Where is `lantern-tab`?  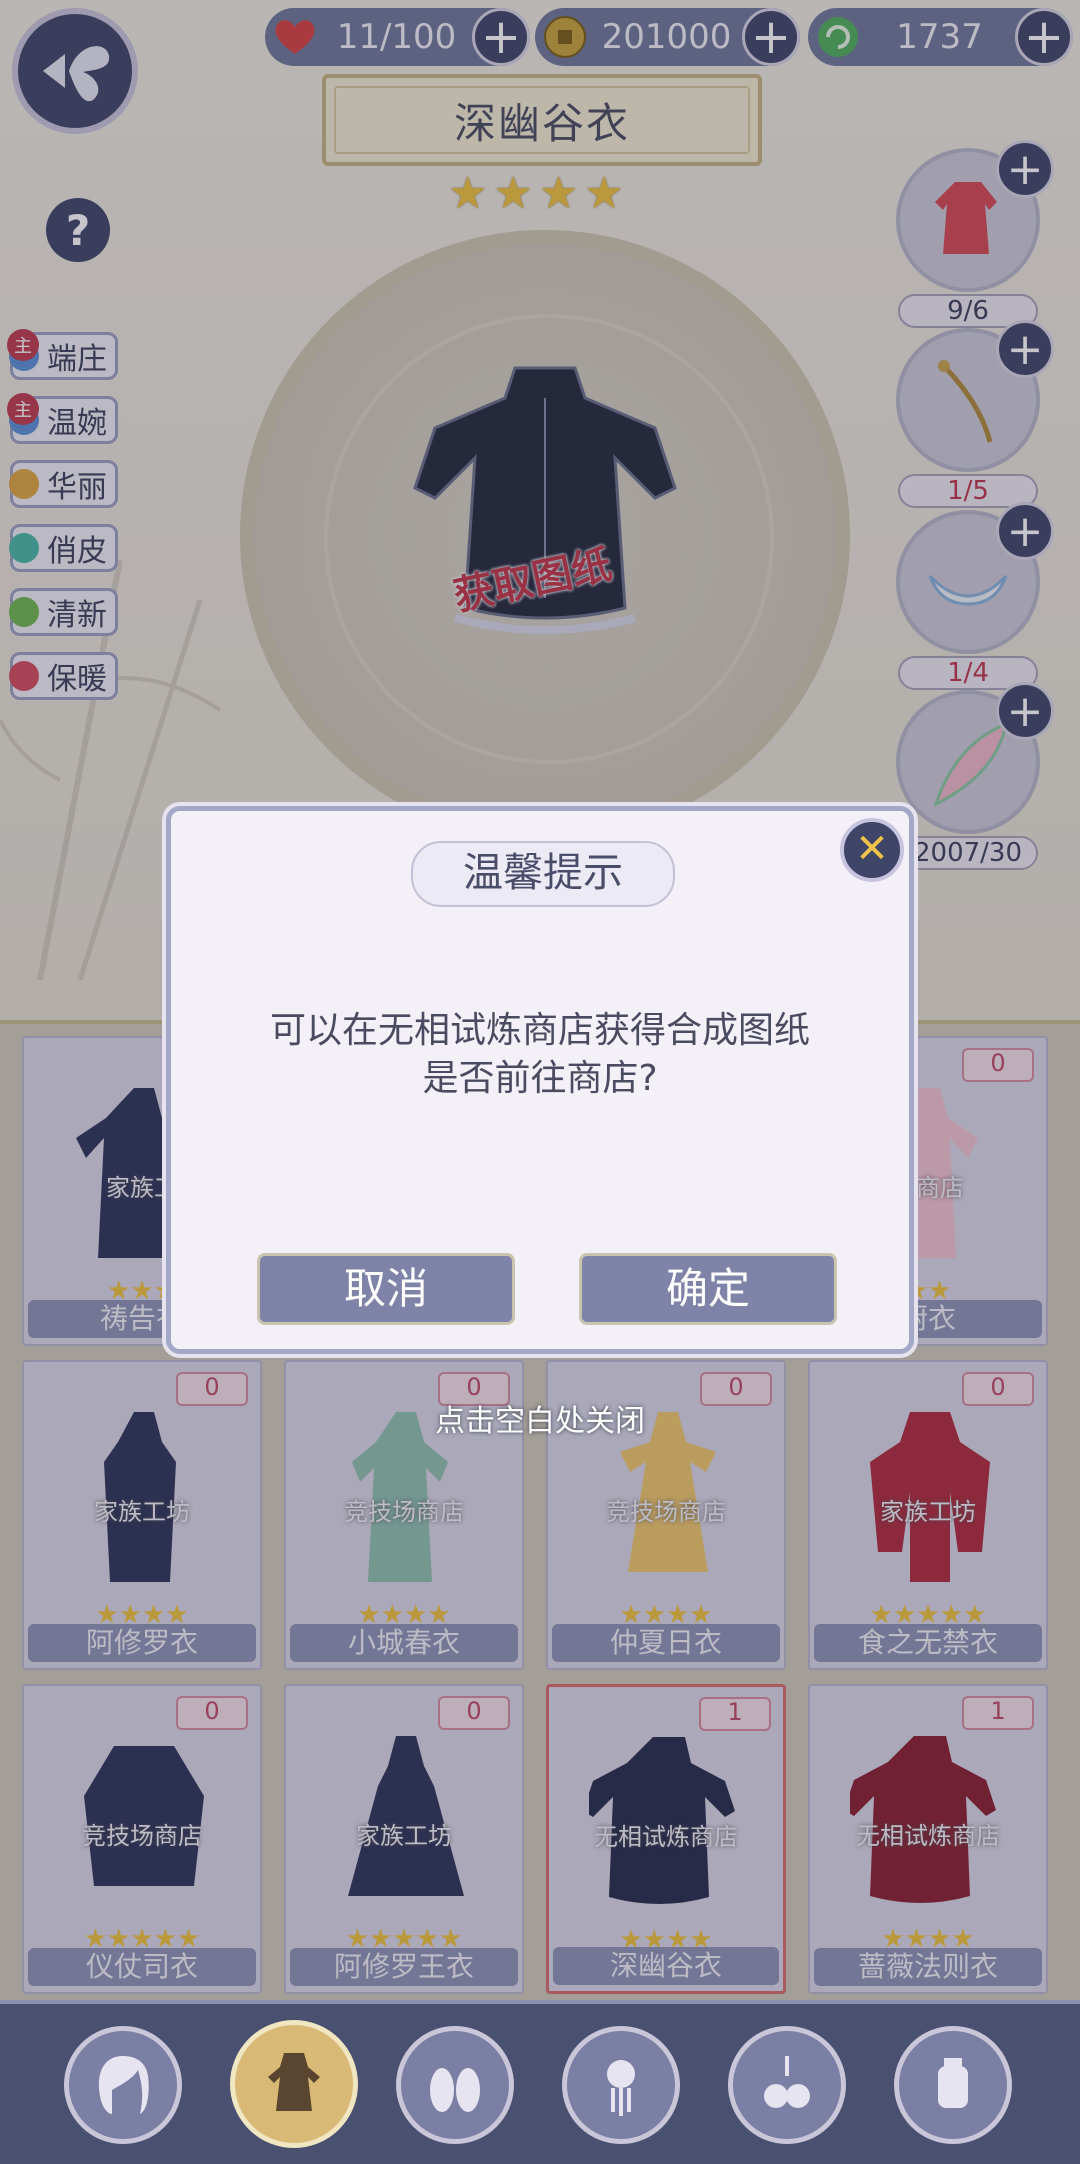
lantern-tab is located at coordinates (953, 2085).